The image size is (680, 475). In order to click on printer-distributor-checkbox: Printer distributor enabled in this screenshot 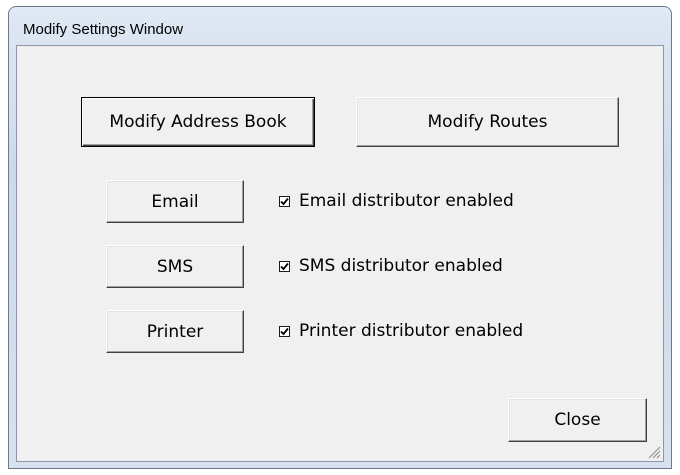, I will do `click(401, 331)`.